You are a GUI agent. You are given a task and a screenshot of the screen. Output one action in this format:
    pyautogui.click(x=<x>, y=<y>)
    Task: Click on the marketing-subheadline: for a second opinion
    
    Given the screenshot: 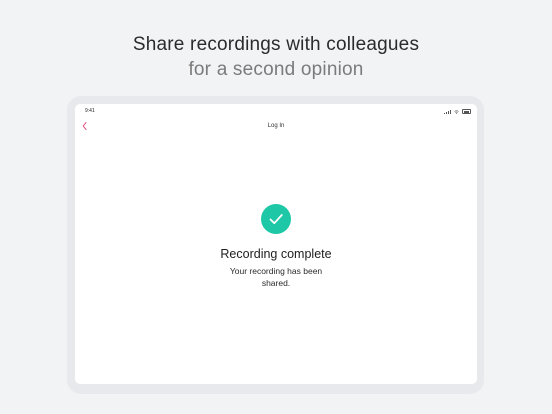 What is the action you would take?
    pyautogui.click(x=276, y=69)
    